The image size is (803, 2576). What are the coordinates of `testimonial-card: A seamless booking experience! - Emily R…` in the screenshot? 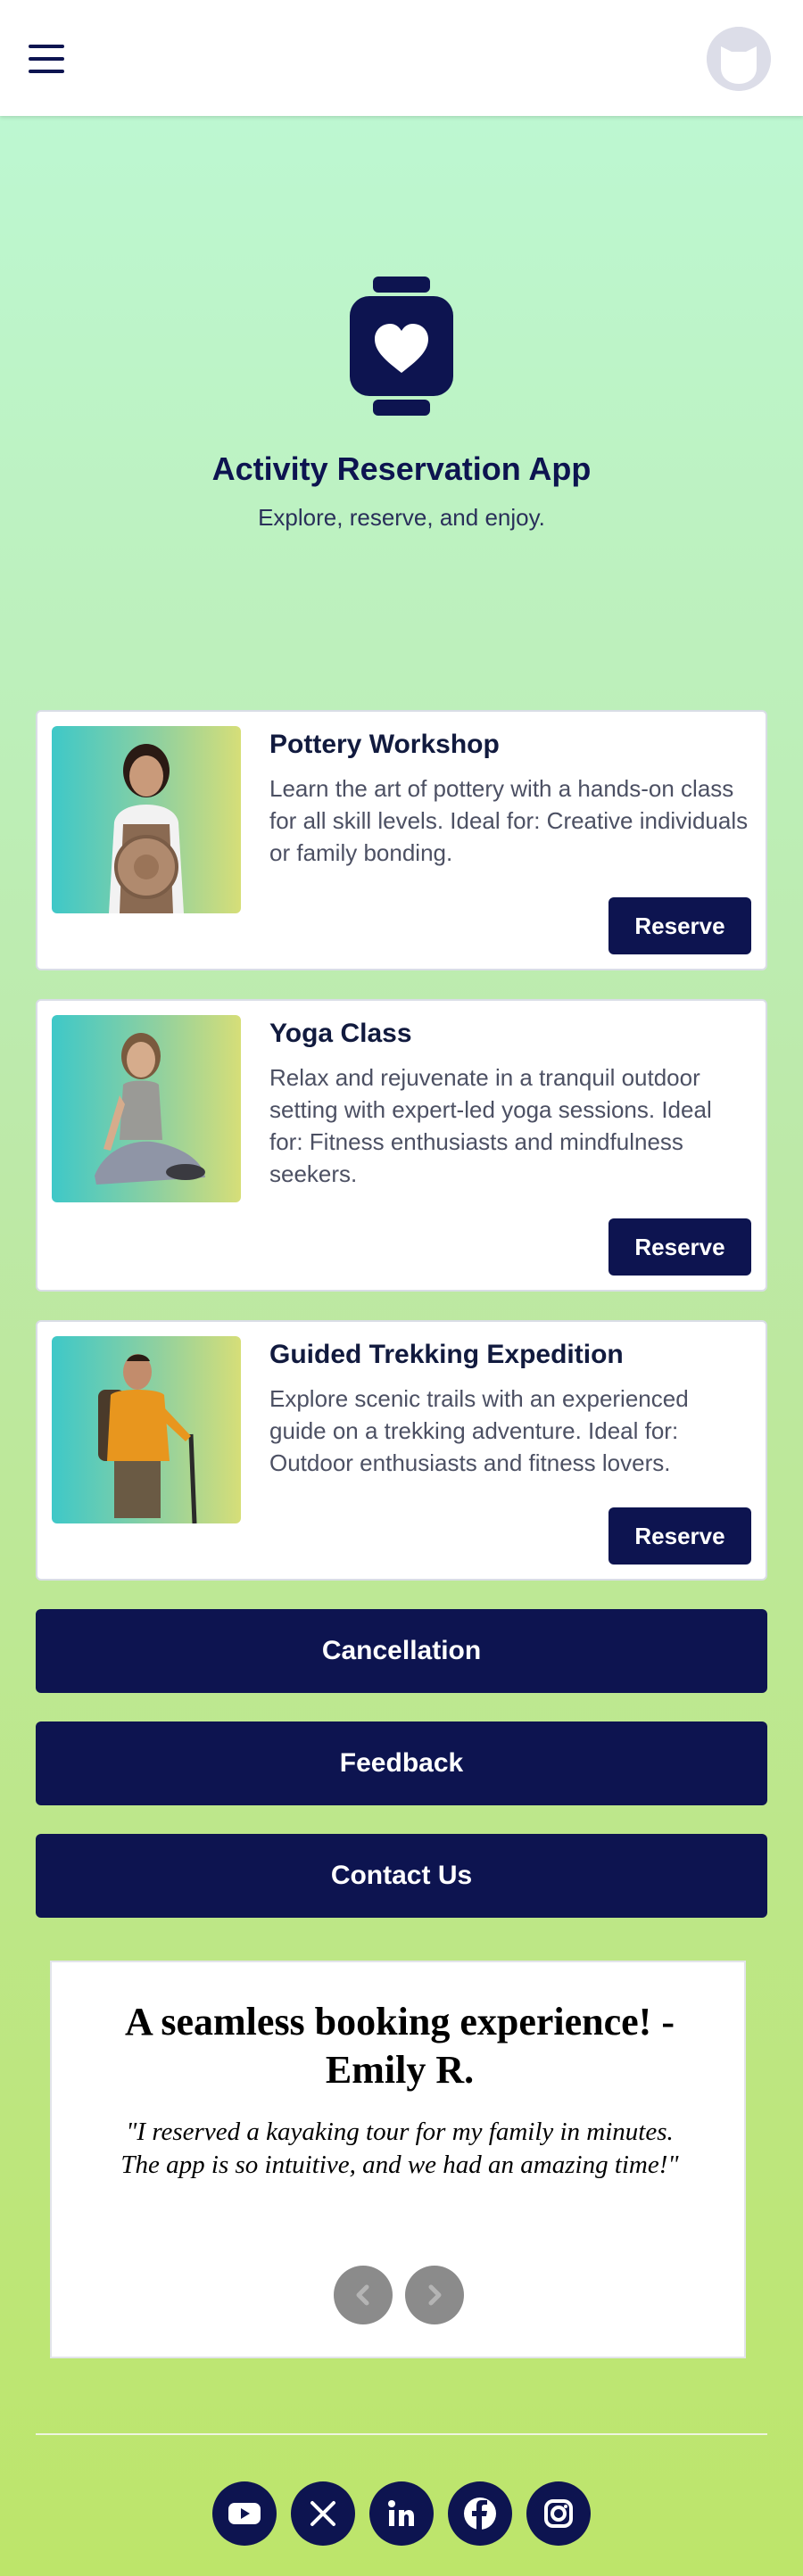 It's located at (398, 2159).